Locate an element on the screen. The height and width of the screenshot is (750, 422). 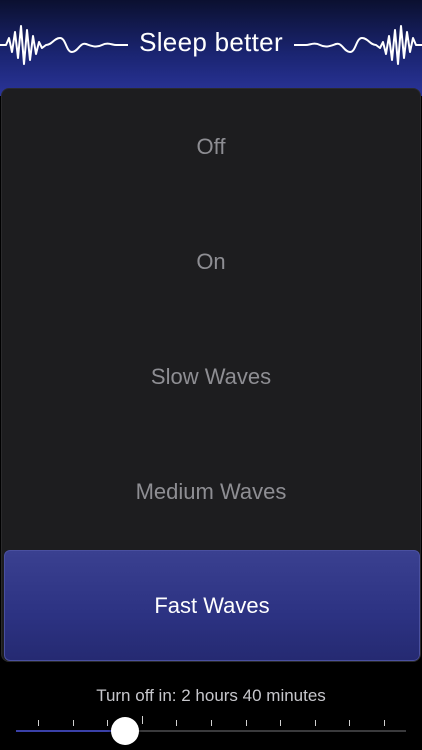
option-label: Slow Waves is located at coordinates (211, 376).